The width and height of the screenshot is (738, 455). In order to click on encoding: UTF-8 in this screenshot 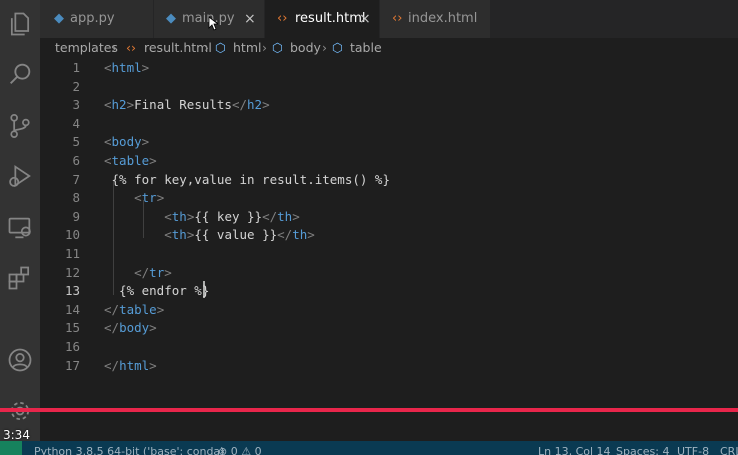, I will do `click(693, 448)`.